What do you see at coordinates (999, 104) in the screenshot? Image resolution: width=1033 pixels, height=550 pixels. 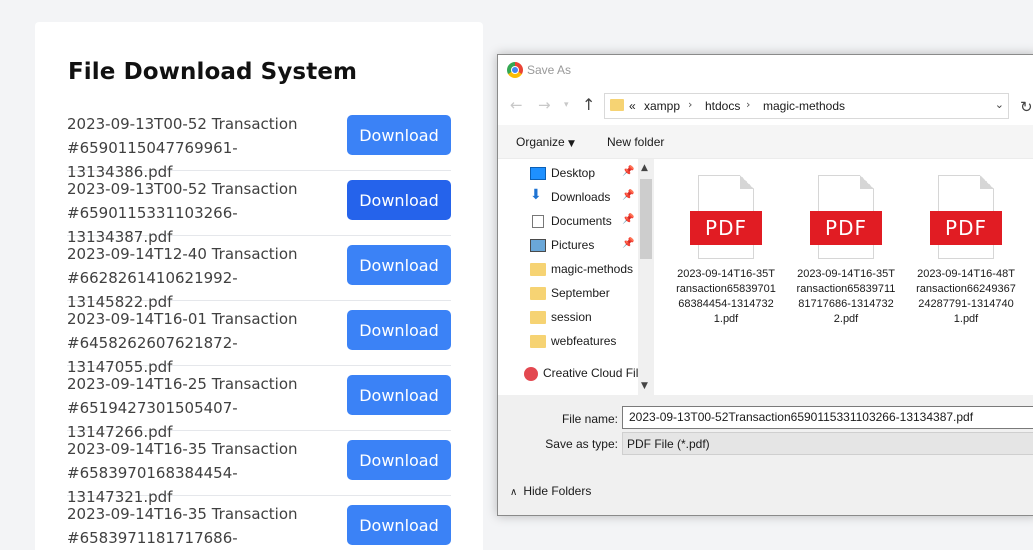 I see `chevron-down-icon: ⌄` at bounding box center [999, 104].